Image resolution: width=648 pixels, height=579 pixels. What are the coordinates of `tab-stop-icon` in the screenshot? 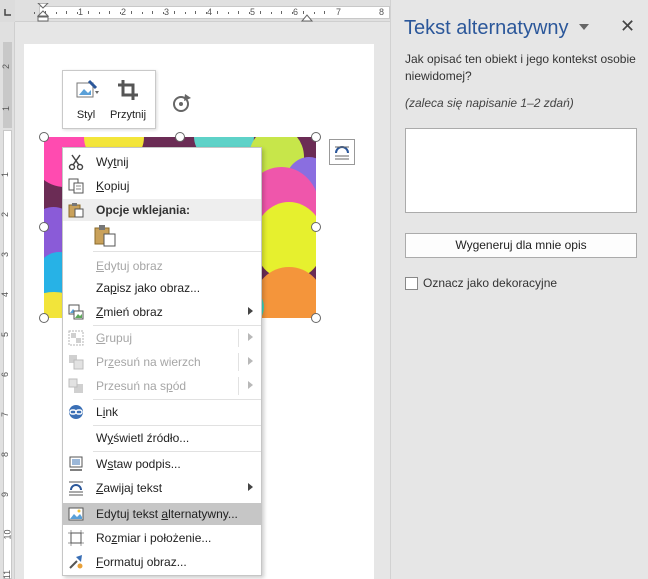 It's located at (7, 11).